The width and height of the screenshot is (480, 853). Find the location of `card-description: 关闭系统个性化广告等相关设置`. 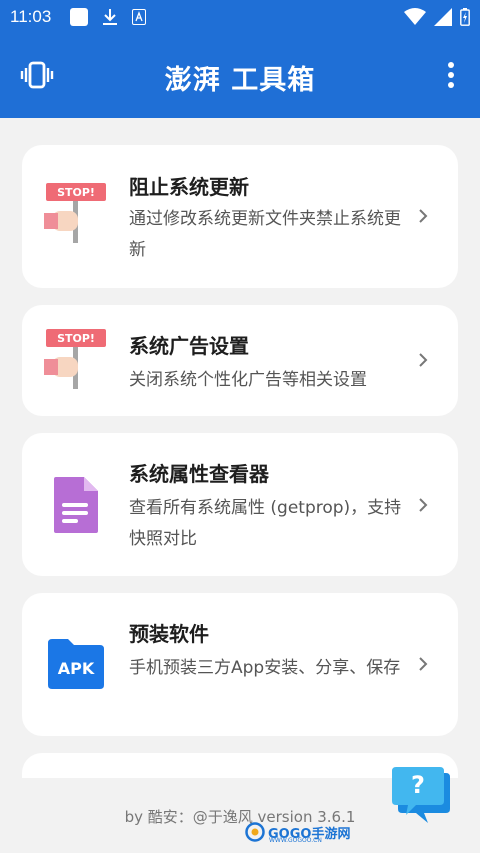

card-description: 关闭系统个性化广告等相关设置 is located at coordinates (248, 380).